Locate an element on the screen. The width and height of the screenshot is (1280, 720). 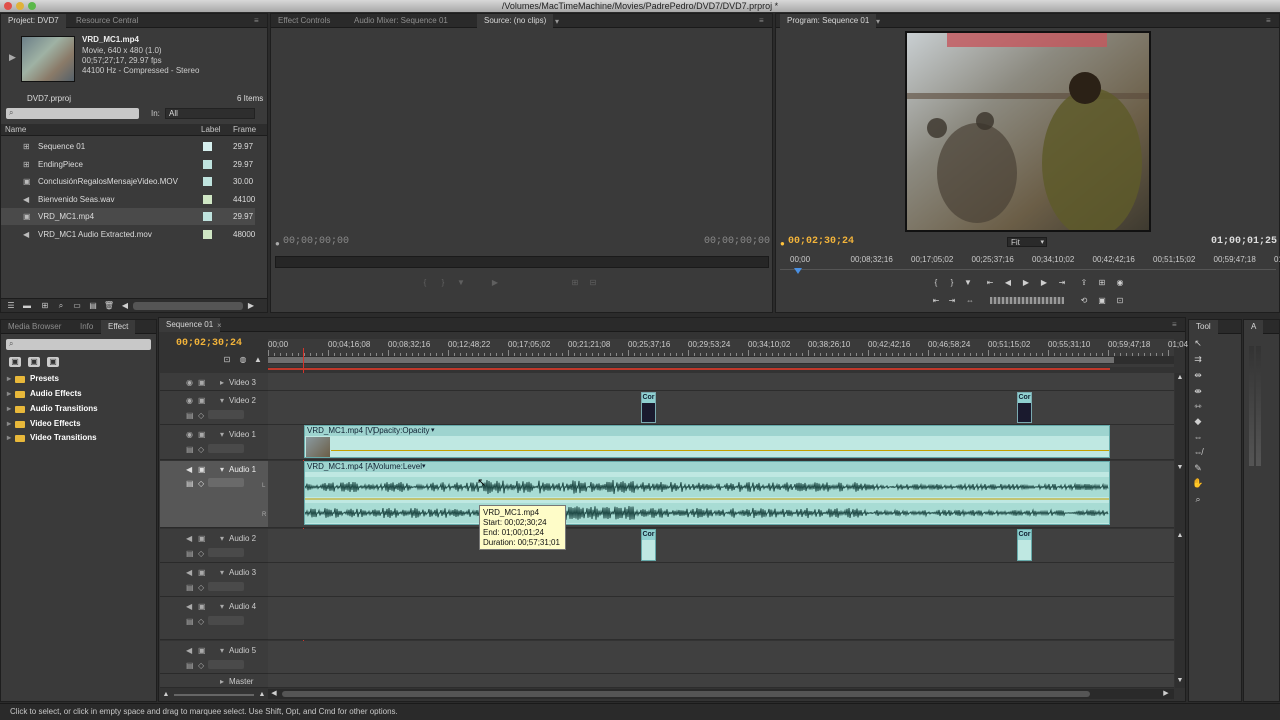
tab-effect-controls: Effect Controls is located at coordinates (304, 21).